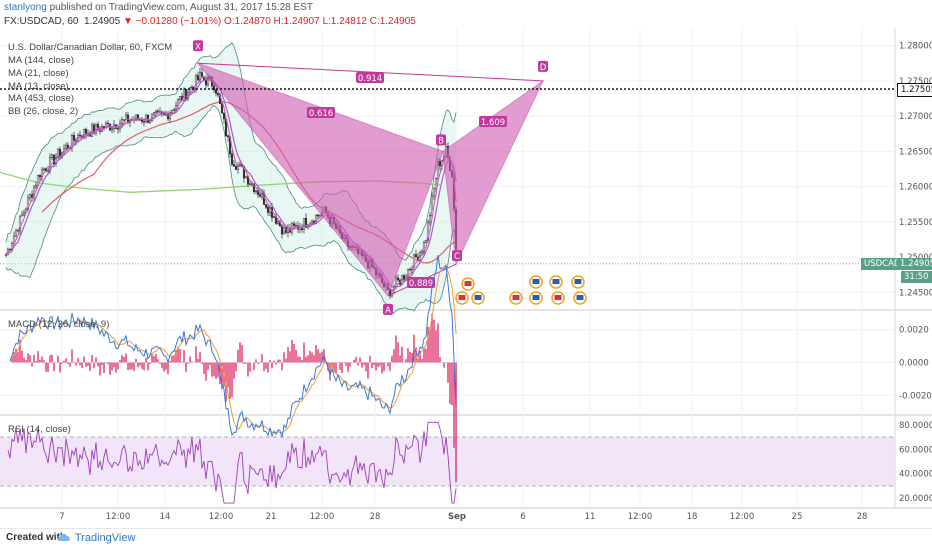 This screenshot has width=932, height=551. Describe the element at coordinates (543, 68) in the screenshot. I see `pattern-point-label: D` at that location.